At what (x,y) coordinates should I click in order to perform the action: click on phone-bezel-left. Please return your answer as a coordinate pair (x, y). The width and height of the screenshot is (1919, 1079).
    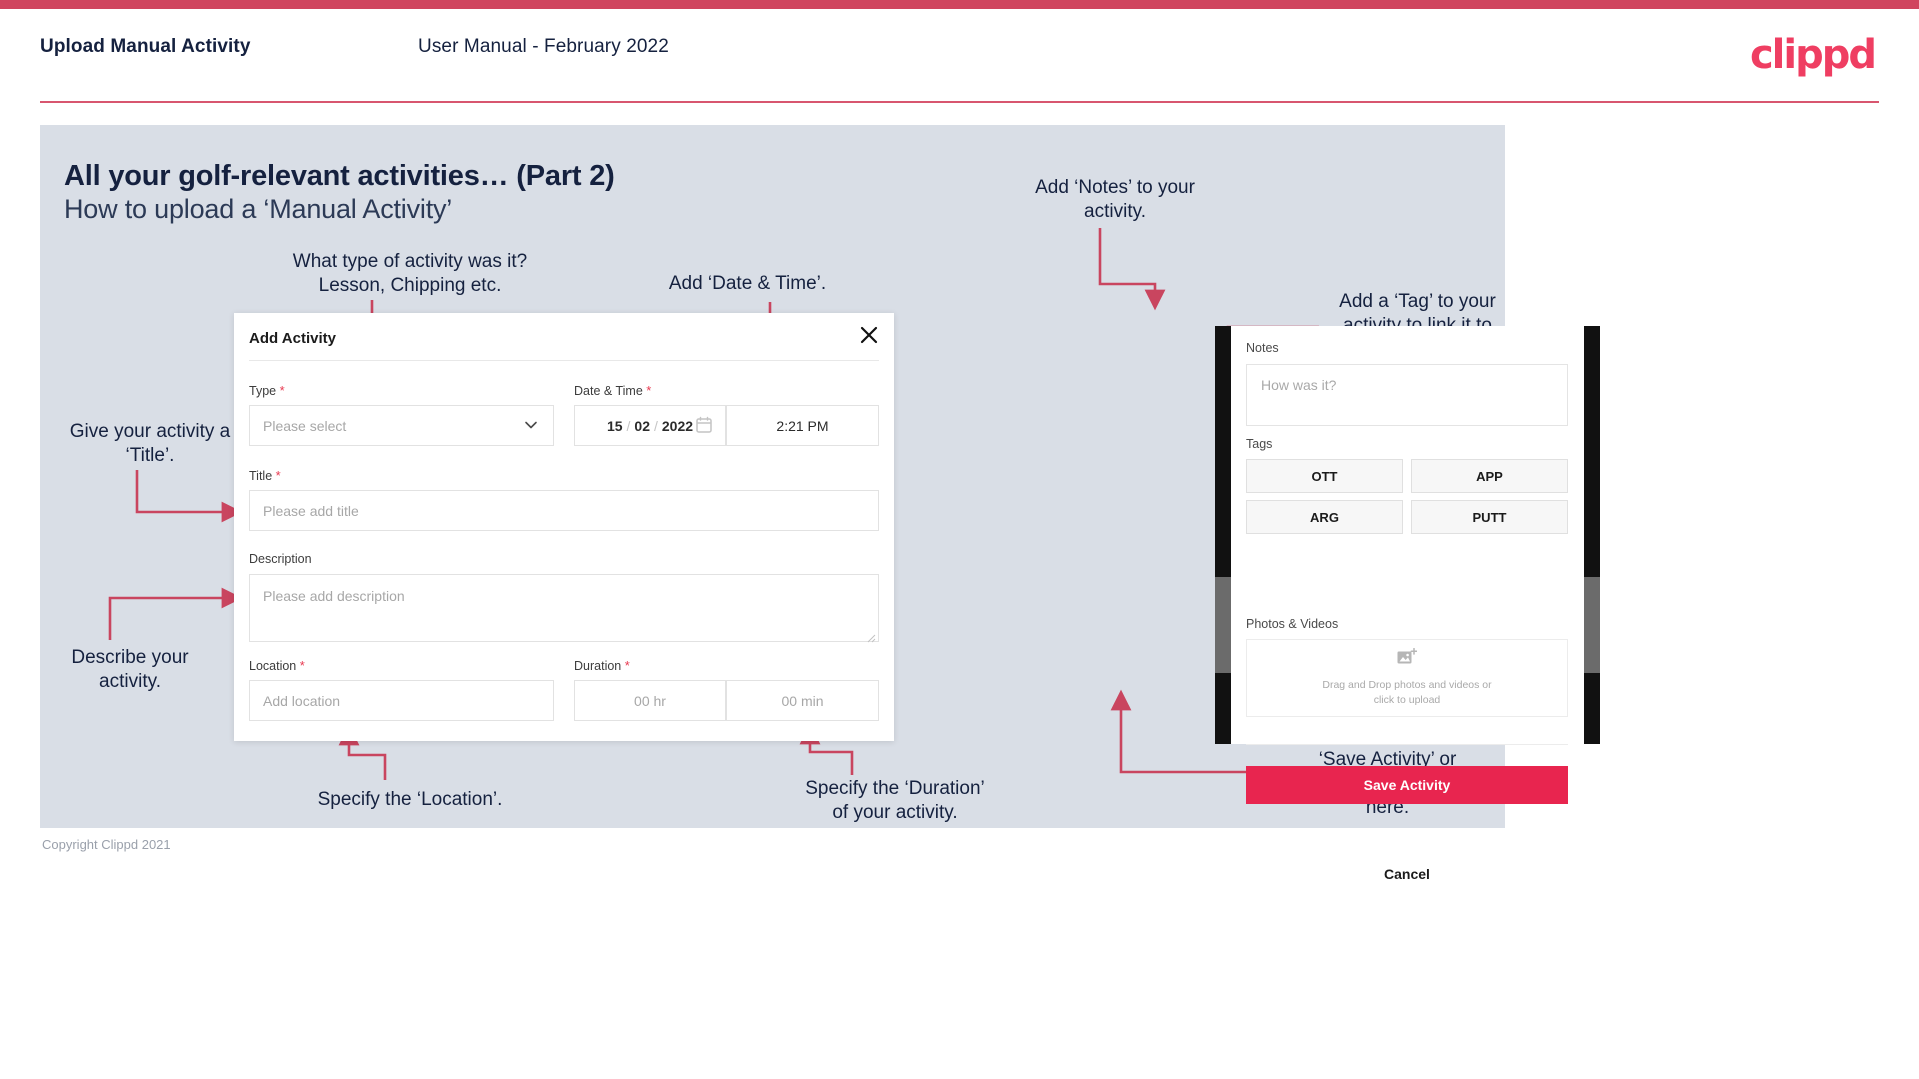
    Looking at the image, I should click on (1223, 535).